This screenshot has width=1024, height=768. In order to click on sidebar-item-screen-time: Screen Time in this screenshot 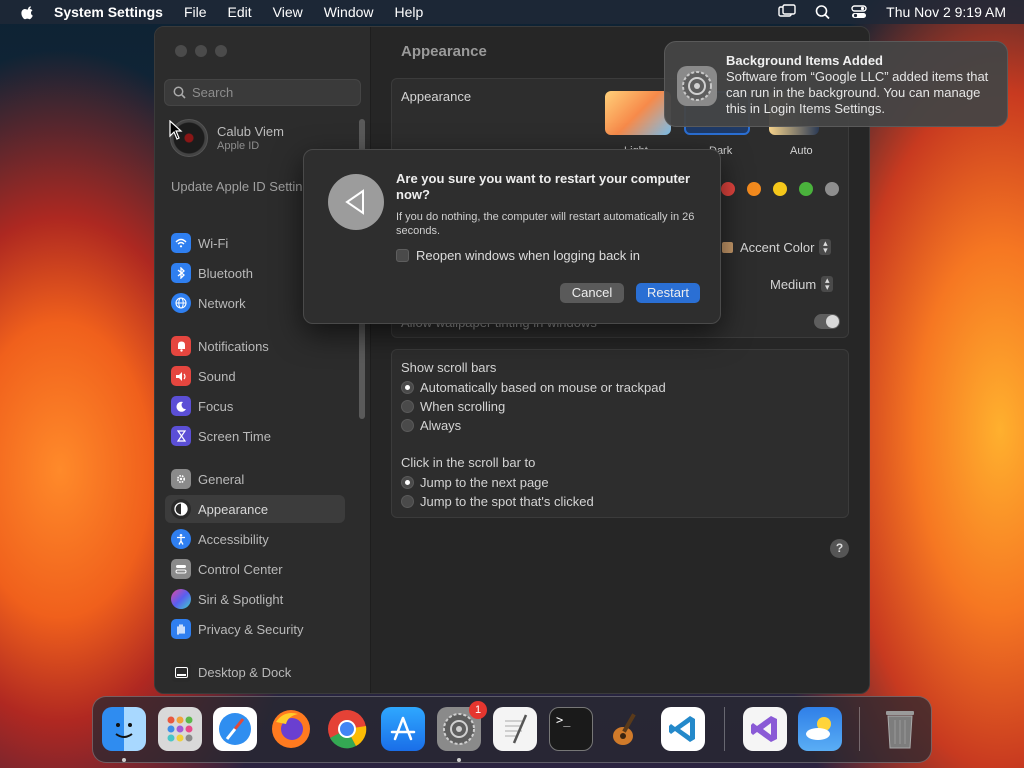, I will do `click(255, 436)`.